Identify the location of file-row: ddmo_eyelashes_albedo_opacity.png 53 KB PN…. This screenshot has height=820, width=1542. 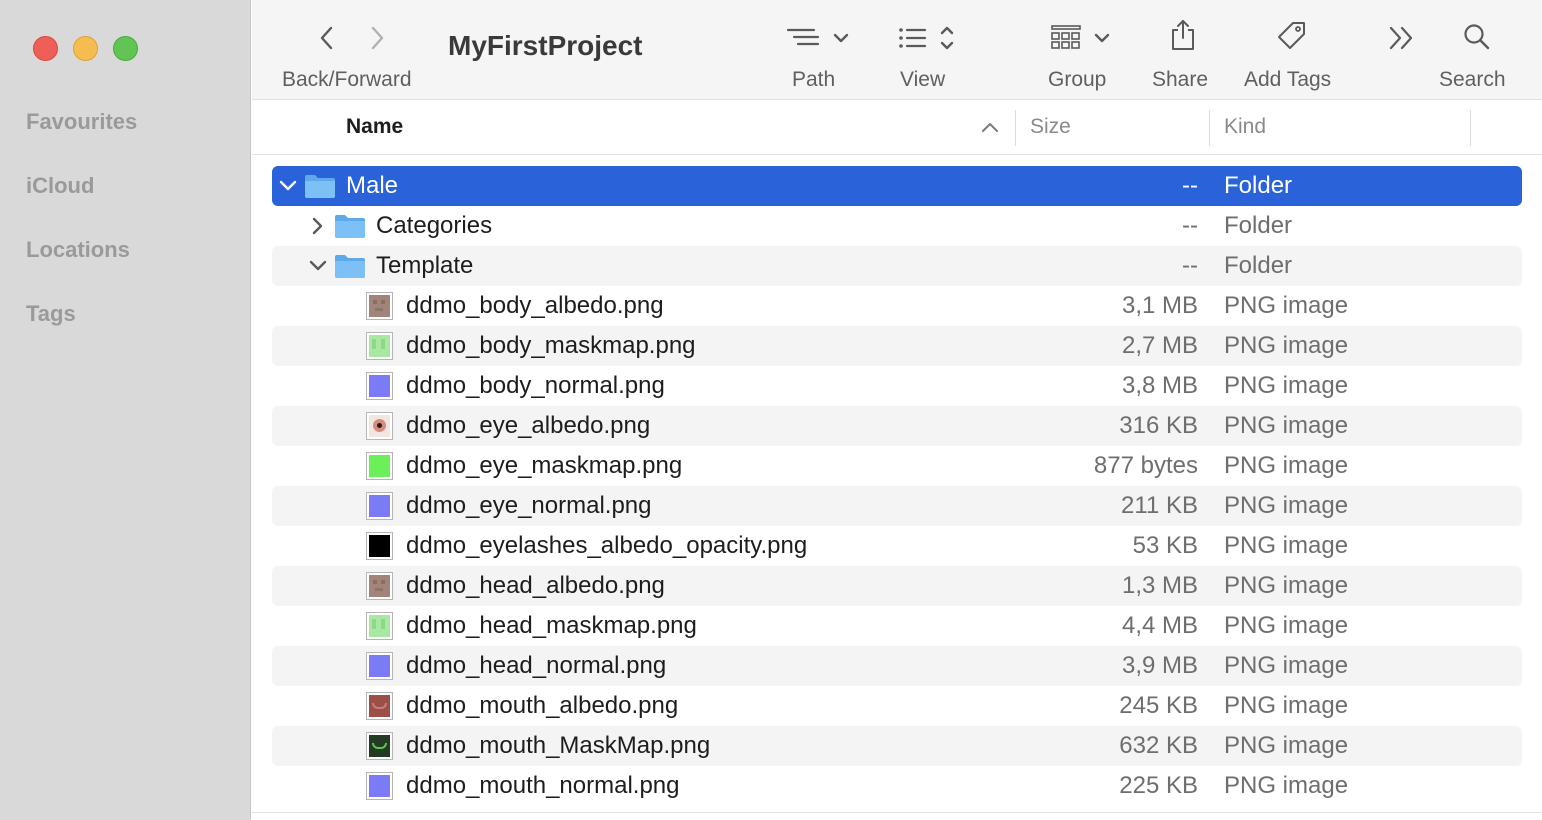
(897, 546).